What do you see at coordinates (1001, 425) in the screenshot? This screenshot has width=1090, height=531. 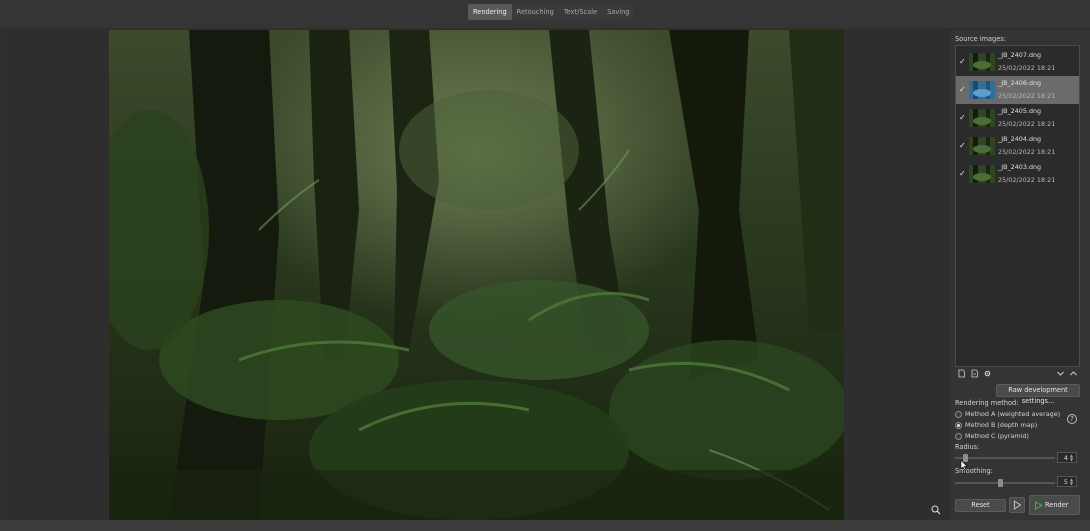 I see `method-b-label: Method B (depth map)` at bounding box center [1001, 425].